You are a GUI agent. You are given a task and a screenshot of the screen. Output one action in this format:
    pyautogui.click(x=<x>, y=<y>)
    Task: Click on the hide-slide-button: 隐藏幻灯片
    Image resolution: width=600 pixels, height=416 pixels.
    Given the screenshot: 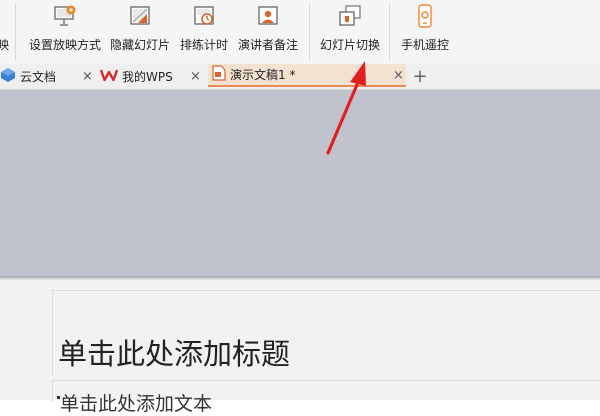 What is the action you would take?
    pyautogui.click(x=140, y=32)
    